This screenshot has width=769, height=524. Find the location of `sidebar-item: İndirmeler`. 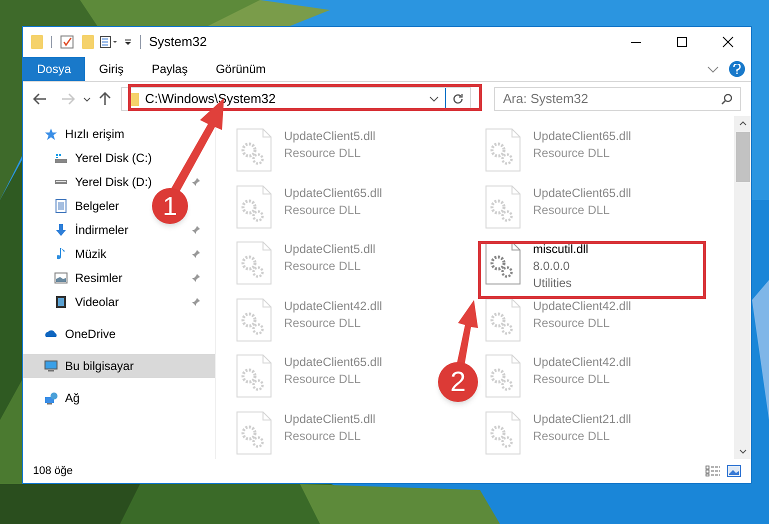

sidebar-item: İndirmeler is located at coordinates (90, 230).